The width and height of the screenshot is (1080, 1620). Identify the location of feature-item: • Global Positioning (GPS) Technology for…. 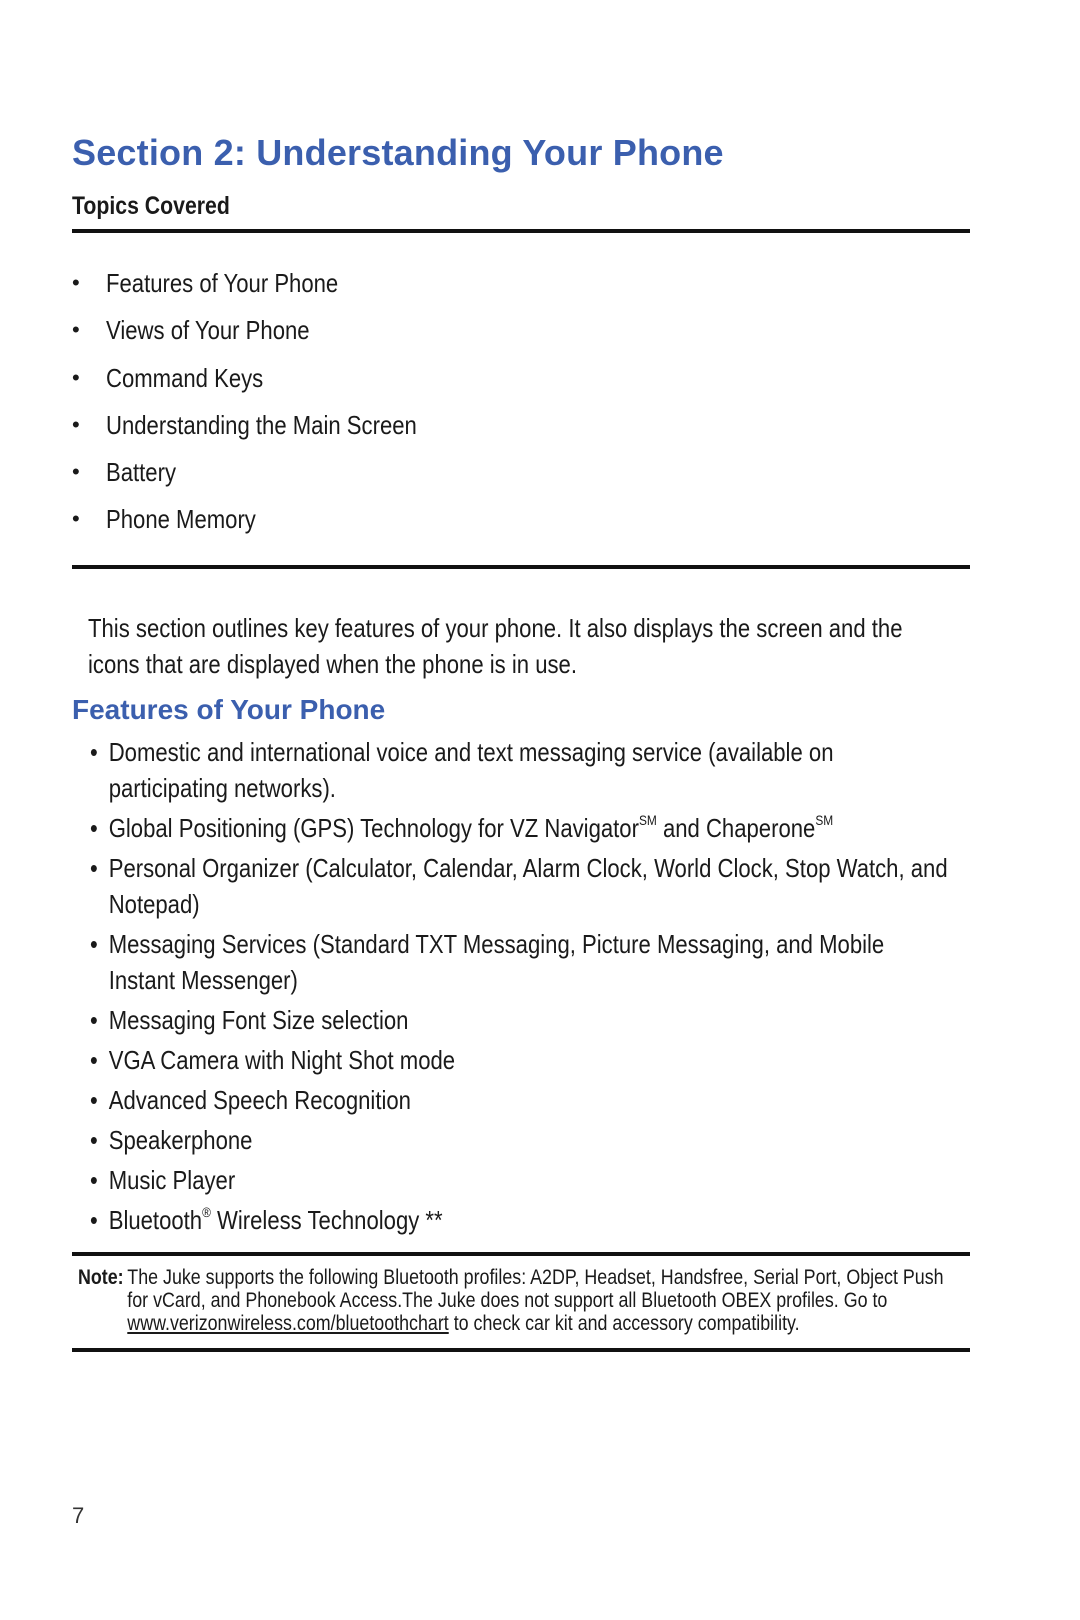
(519, 828).